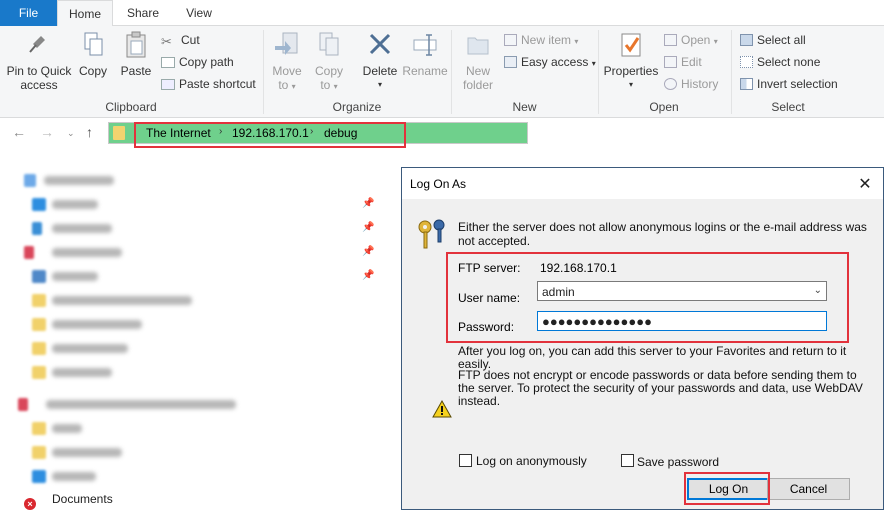 This screenshot has width=884, height=510. I want to click on copy-icon, so click(93, 44).